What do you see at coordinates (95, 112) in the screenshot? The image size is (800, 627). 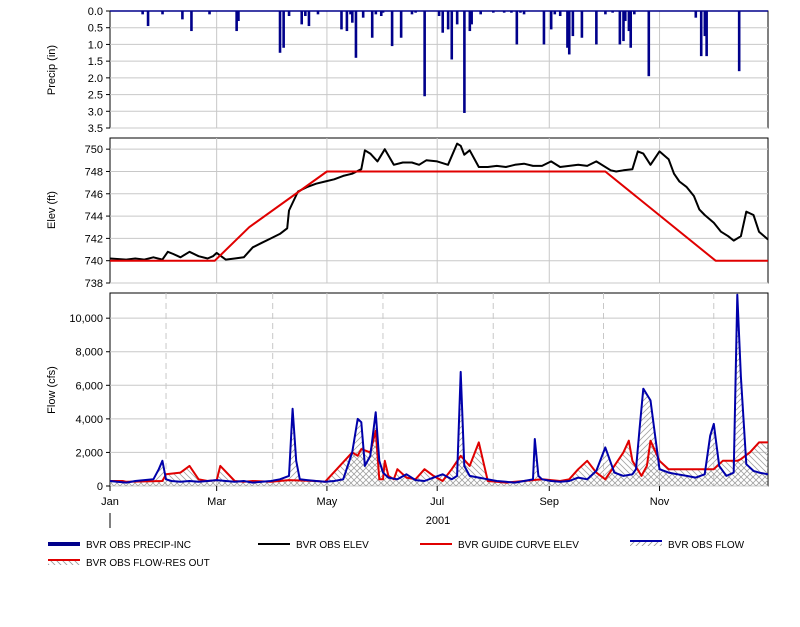 I see `precip-y-tick-label: 3.0` at bounding box center [95, 112].